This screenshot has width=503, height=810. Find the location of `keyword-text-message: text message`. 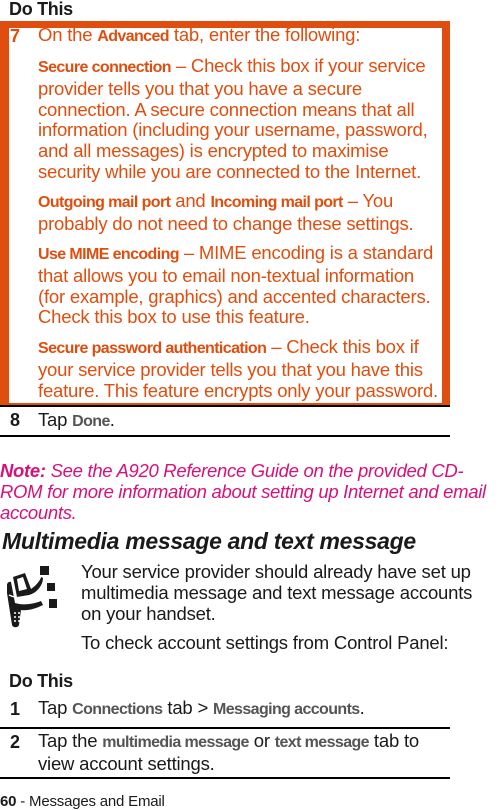

keyword-text-message: text message is located at coordinates (322, 742).